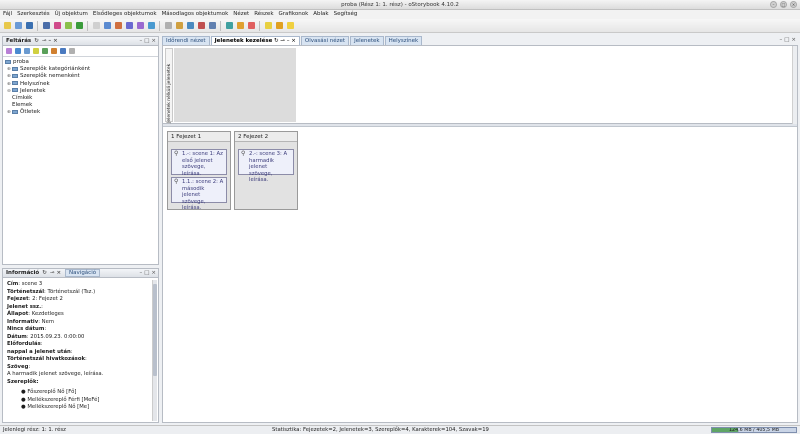 This screenshot has height=434, width=800. What do you see at coordinates (125, 14) in the screenshot?
I see `menu-primary-objects: Elsődleges objektumok` at bounding box center [125, 14].